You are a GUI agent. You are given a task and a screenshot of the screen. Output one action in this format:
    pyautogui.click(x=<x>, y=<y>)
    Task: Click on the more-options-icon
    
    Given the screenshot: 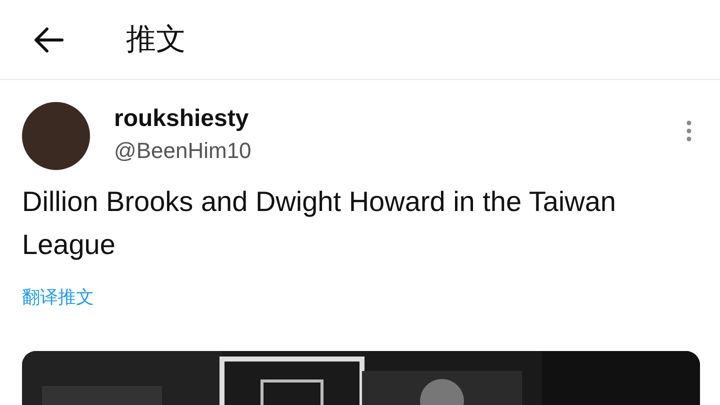 What is the action you would take?
    pyautogui.click(x=689, y=131)
    